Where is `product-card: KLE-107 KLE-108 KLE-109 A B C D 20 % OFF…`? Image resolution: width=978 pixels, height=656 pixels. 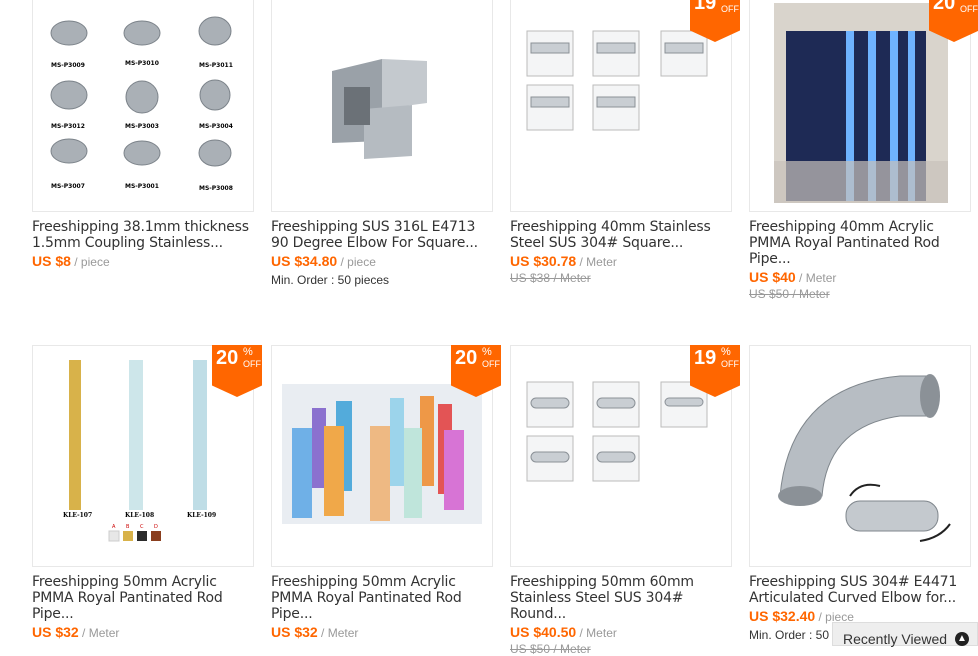 product-card: KLE-107 KLE-108 KLE-109 A B C D 20 % OFF… is located at coordinates (147, 492).